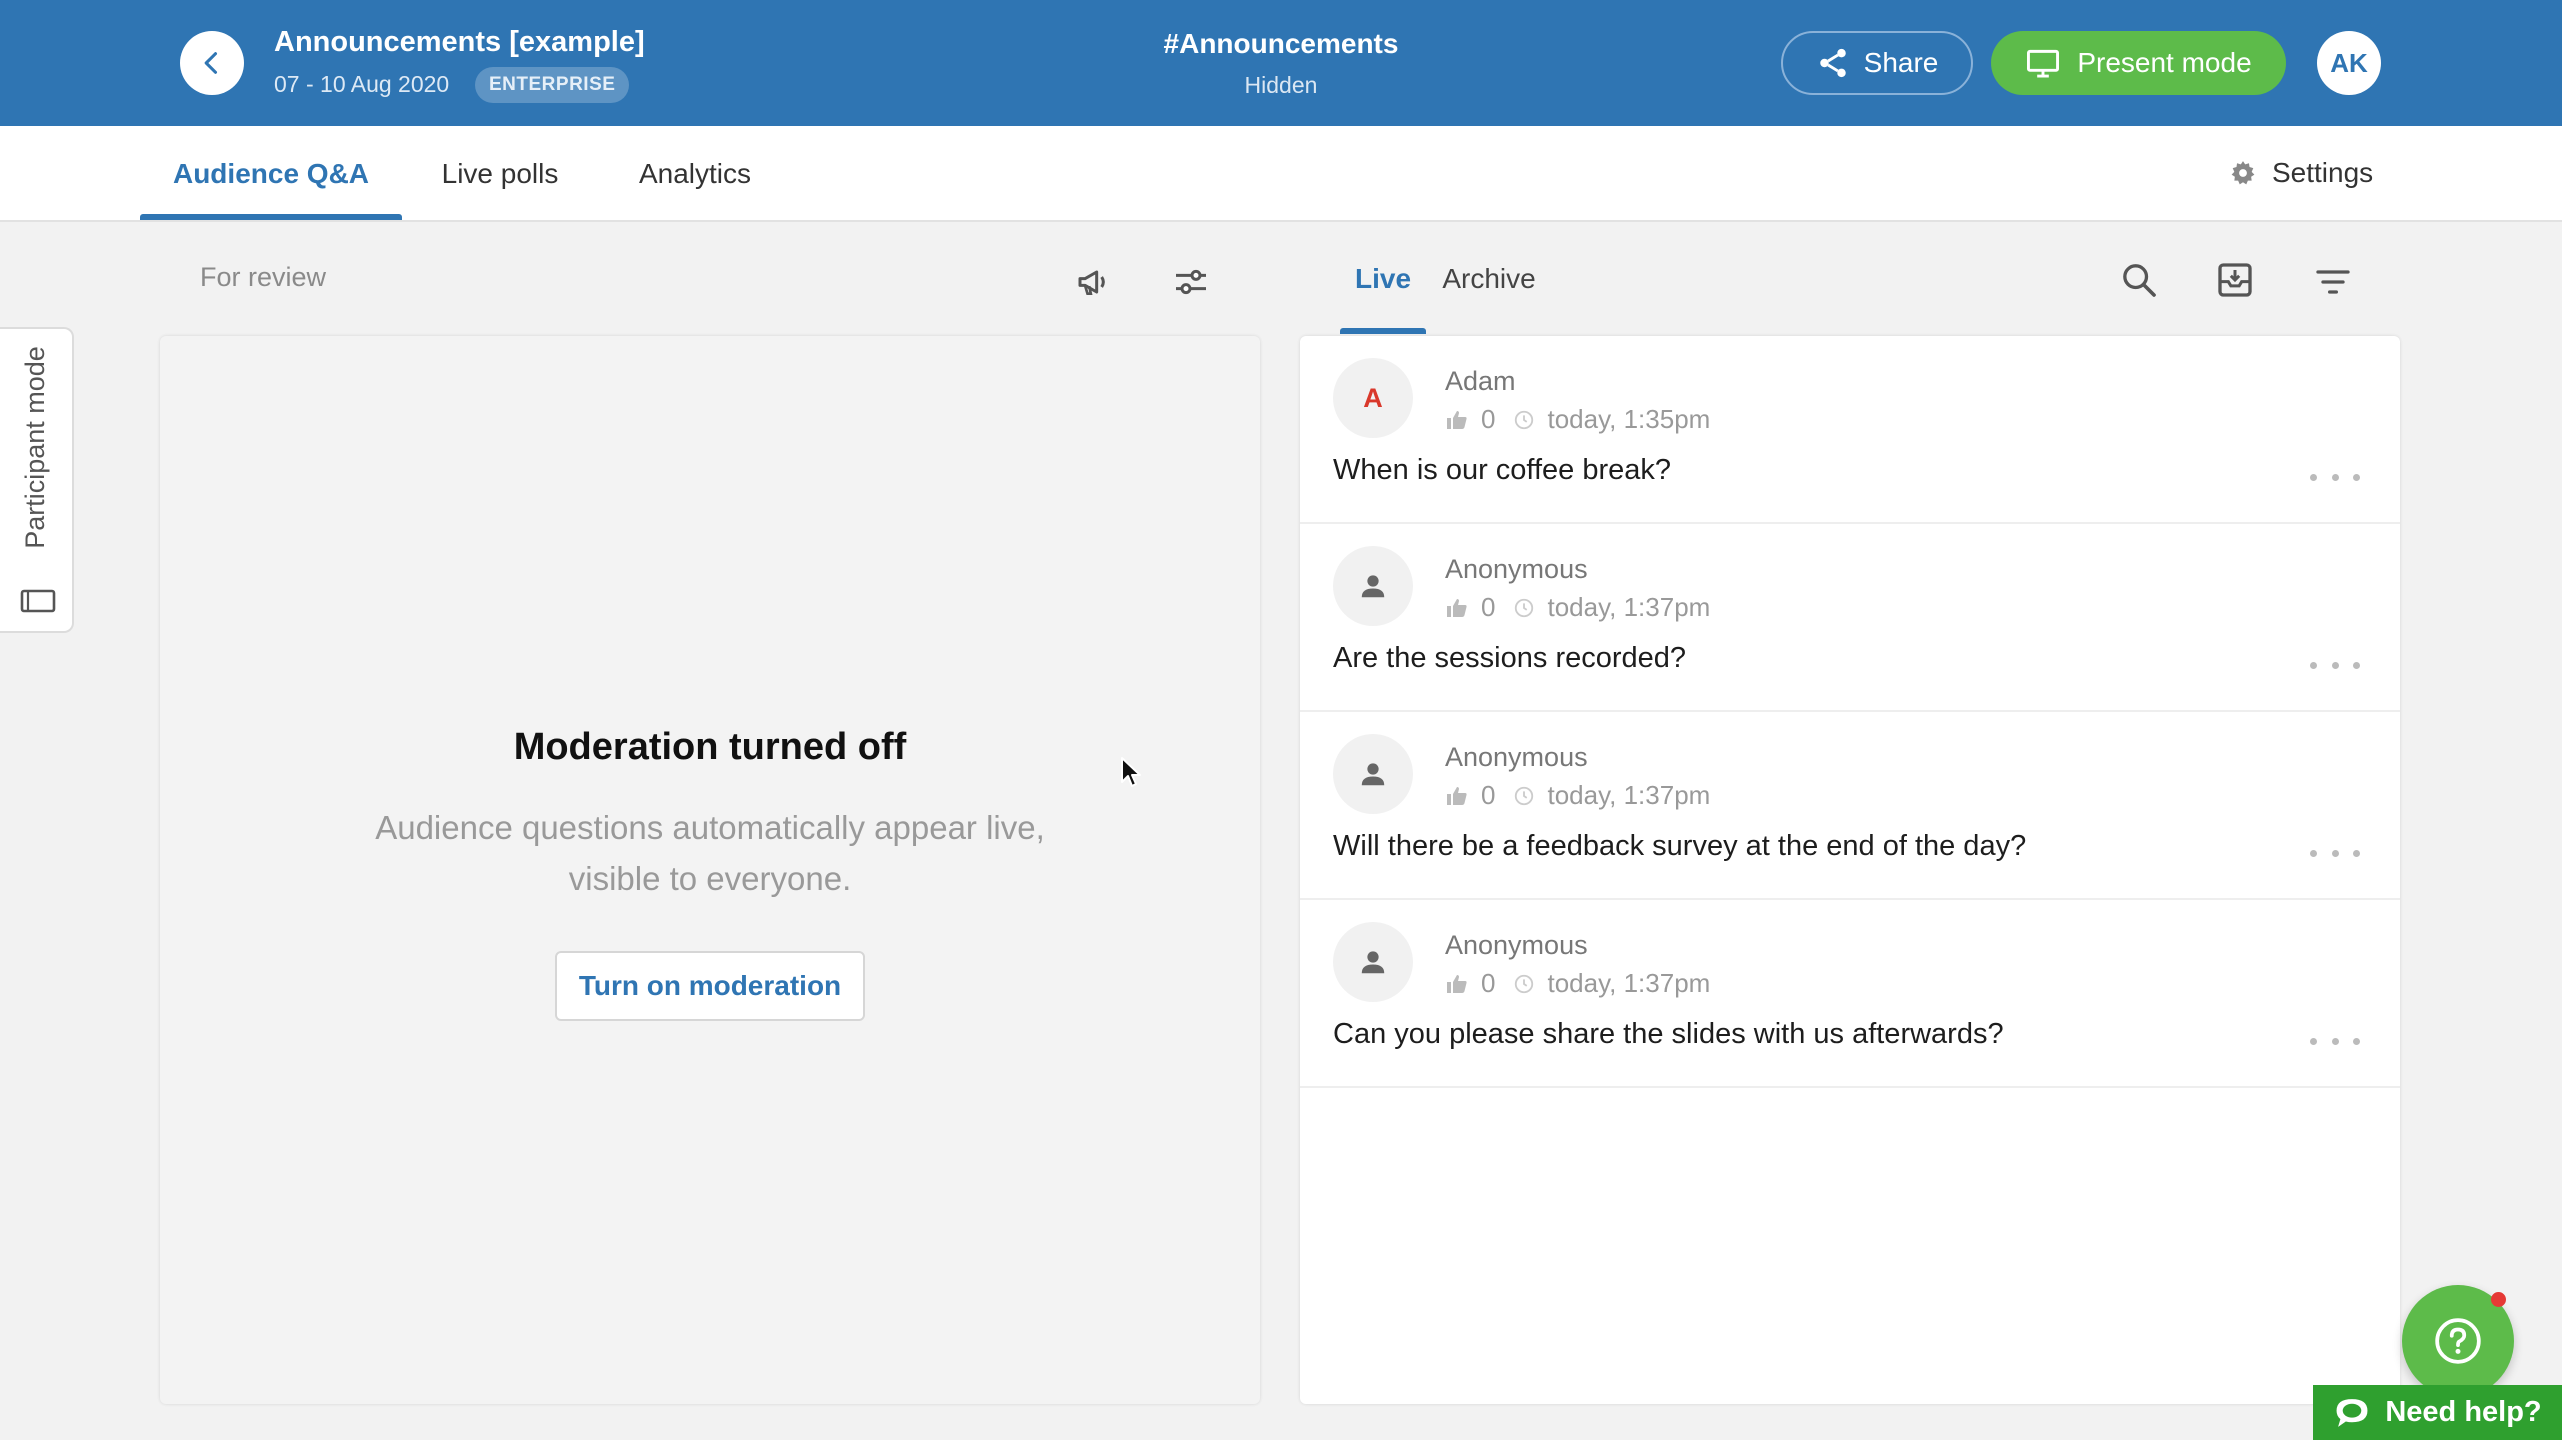 The width and height of the screenshot is (2562, 1440). What do you see at coordinates (1383, 331) in the screenshot?
I see `live-tab-indicator` at bounding box center [1383, 331].